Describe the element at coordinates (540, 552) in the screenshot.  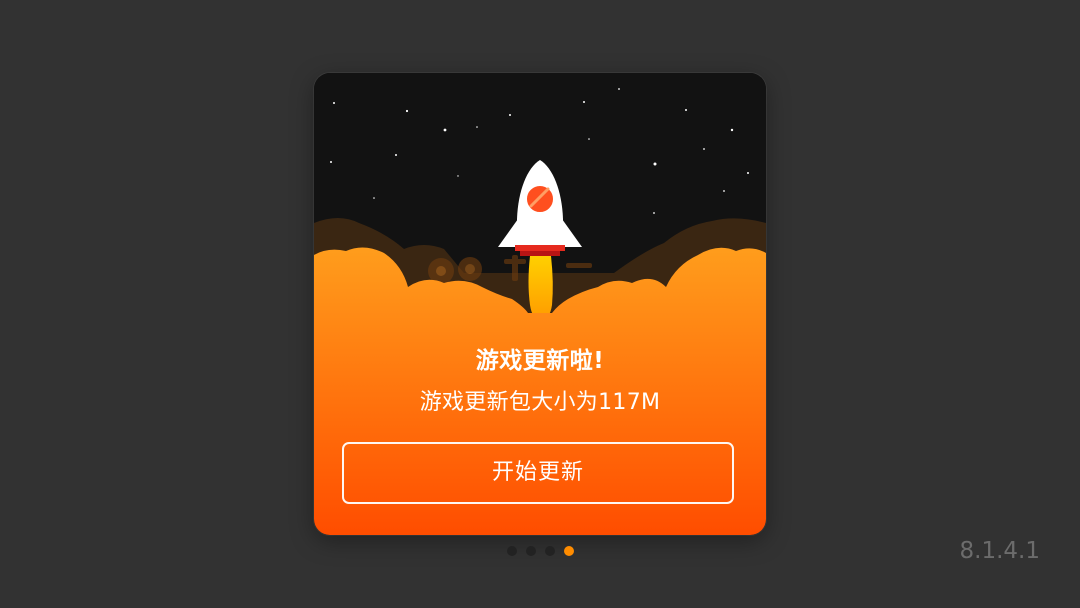
I see `page-indicator` at that location.